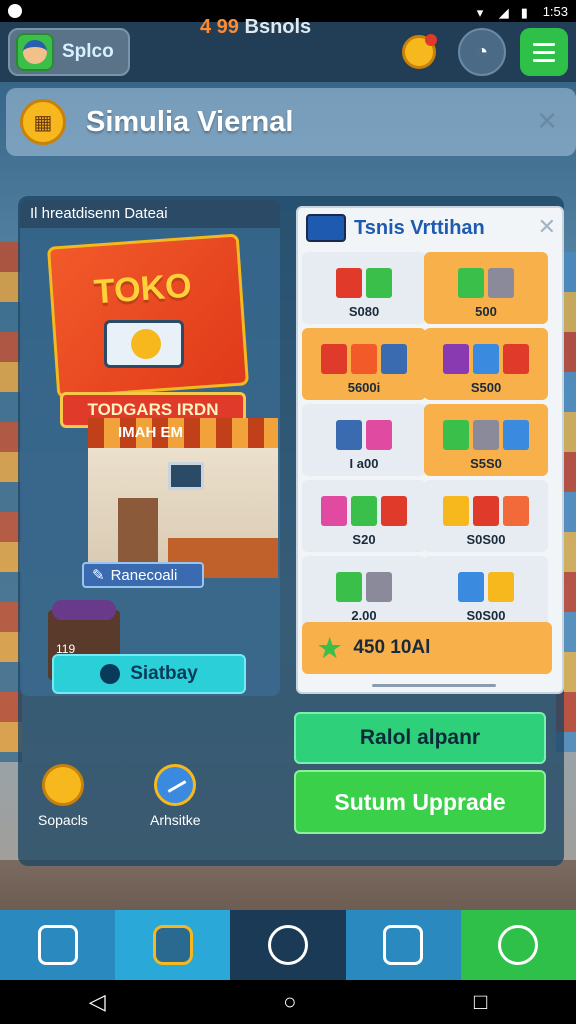 The height and width of the screenshot is (1024, 576). Describe the element at coordinates (480, 12) in the screenshot. I see `wifi-icon: ▾` at that location.